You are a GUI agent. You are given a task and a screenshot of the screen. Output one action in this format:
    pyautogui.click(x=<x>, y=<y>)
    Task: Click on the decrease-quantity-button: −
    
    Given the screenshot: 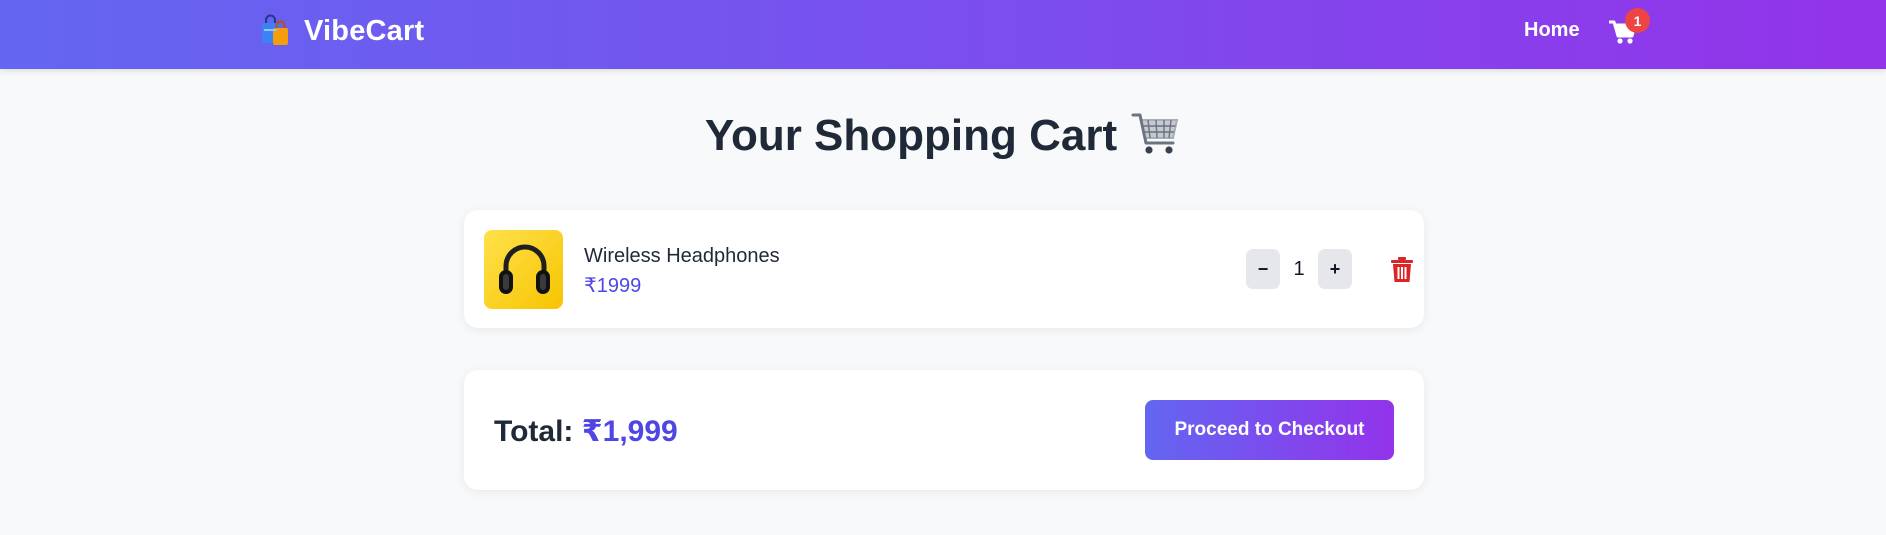 What is the action you would take?
    pyautogui.click(x=1263, y=269)
    